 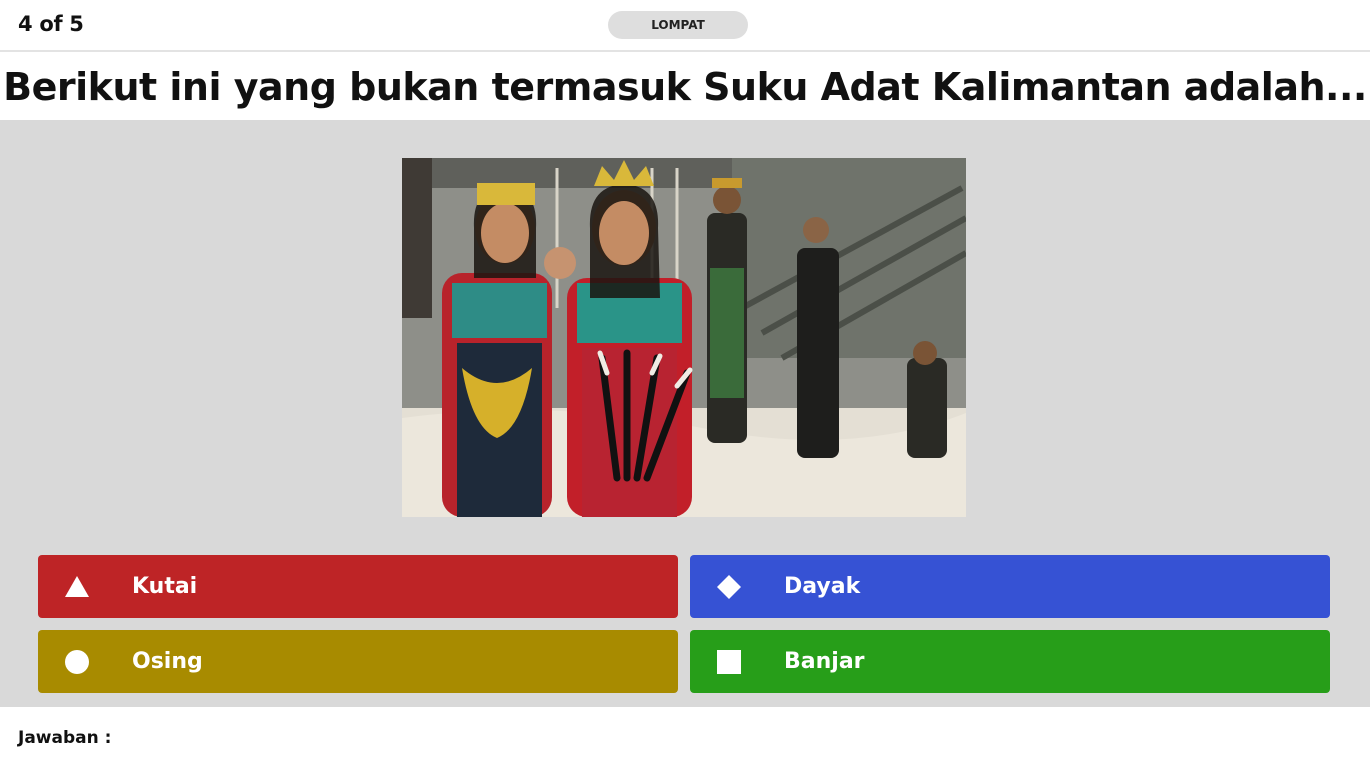 What do you see at coordinates (1010, 586) in the screenshot?
I see `answer-option-2: Dayak` at bounding box center [1010, 586].